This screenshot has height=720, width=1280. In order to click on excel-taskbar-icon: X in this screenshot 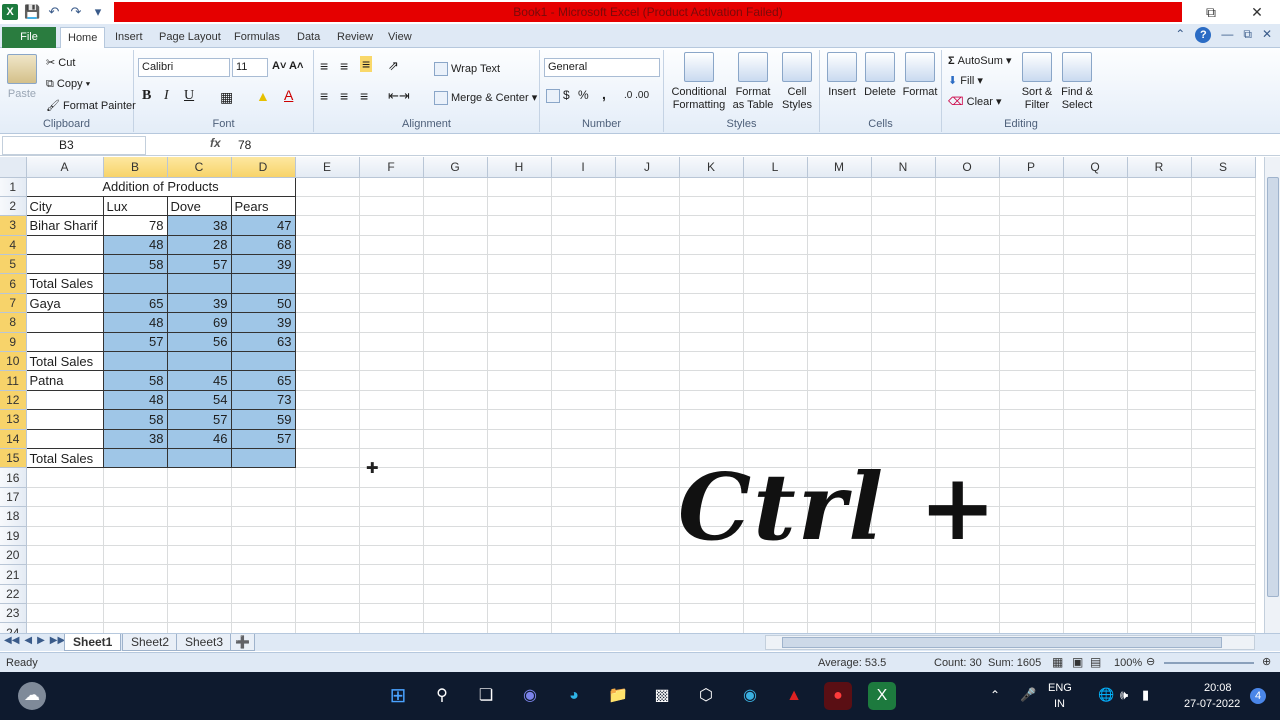, I will do `click(882, 696)`.